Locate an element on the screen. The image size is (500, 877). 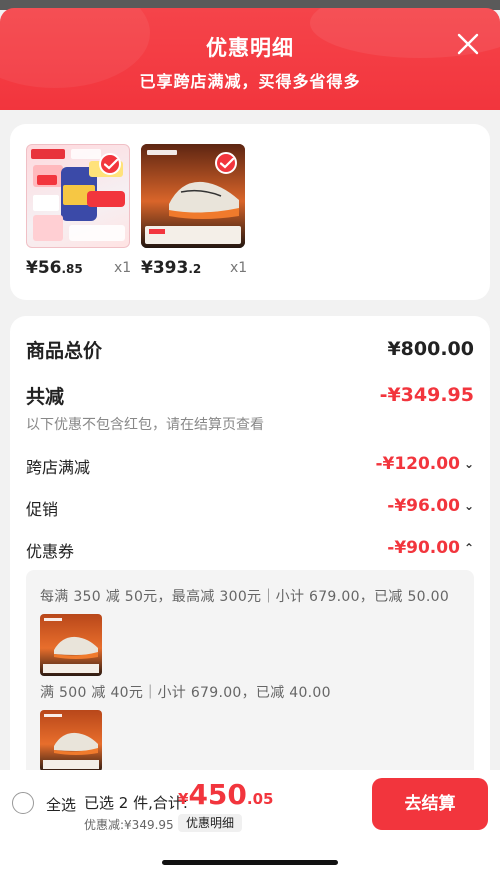
total-amount: ¥450.05 is located at coordinates (226, 794).